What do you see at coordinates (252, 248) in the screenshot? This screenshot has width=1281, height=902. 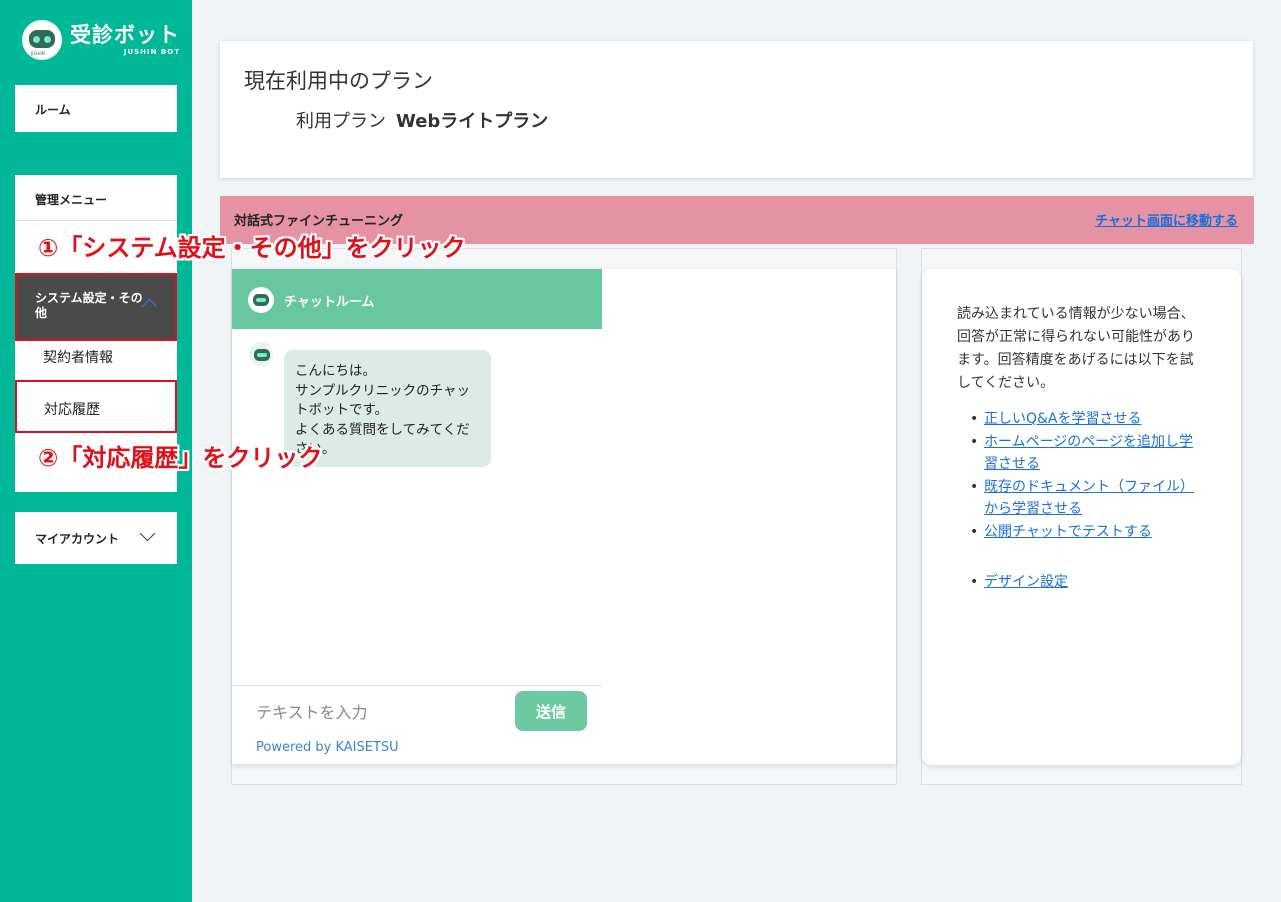 I see `annotation-step-1: ①「システム設定・その他」をクリック` at bounding box center [252, 248].